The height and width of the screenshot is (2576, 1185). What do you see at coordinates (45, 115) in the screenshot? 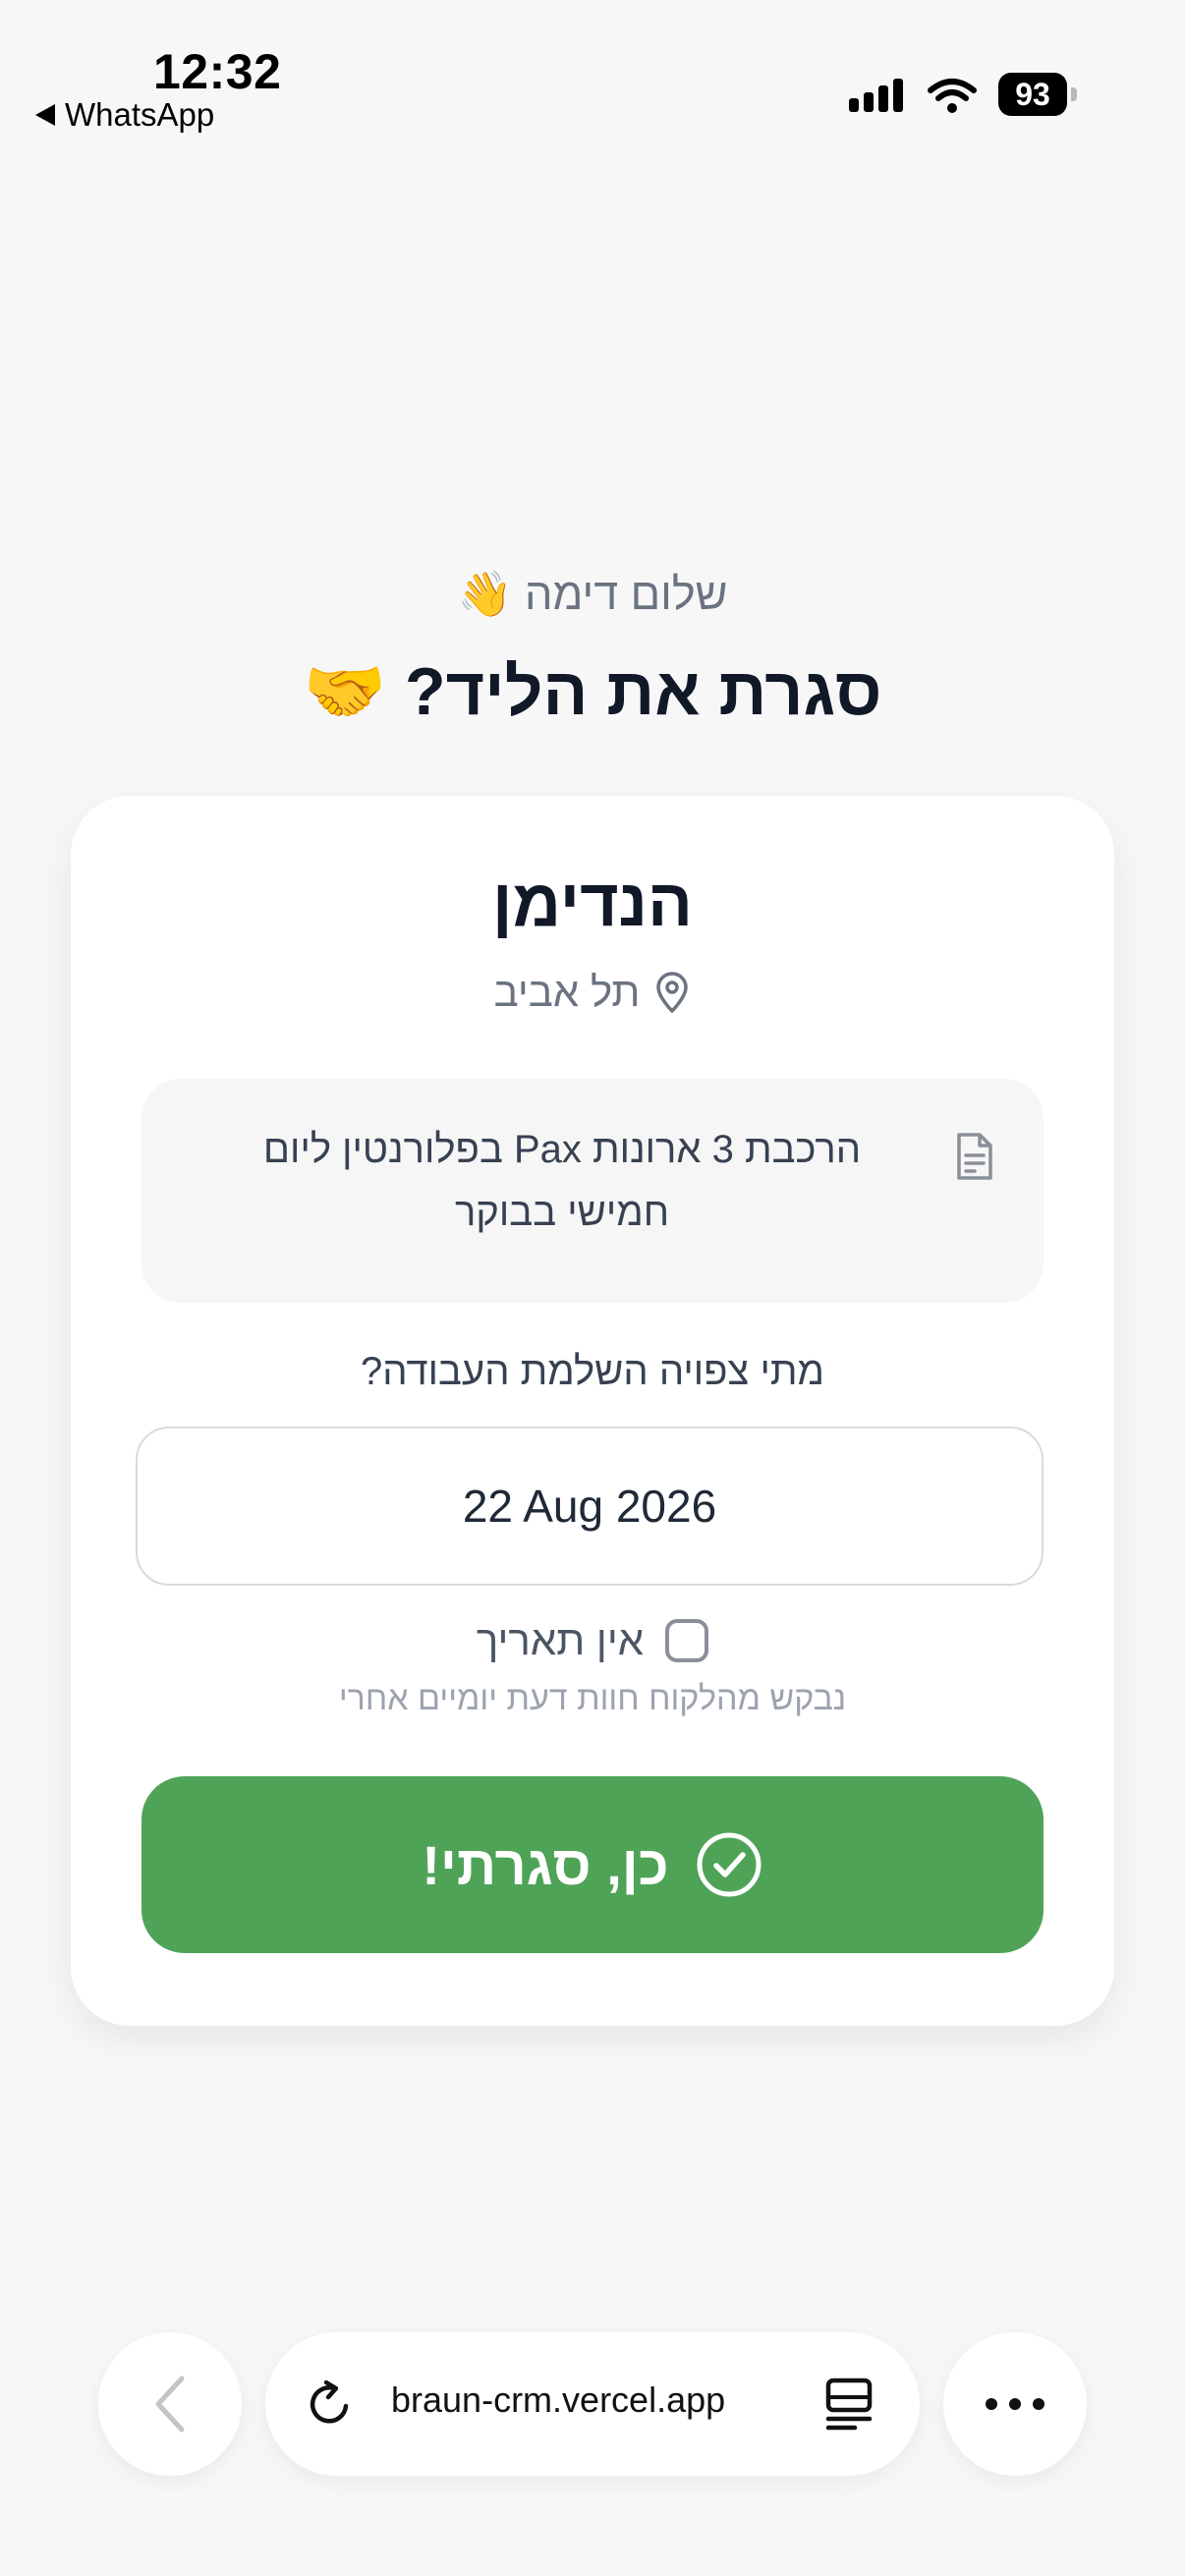
I see `back-triangle-icon` at bounding box center [45, 115].